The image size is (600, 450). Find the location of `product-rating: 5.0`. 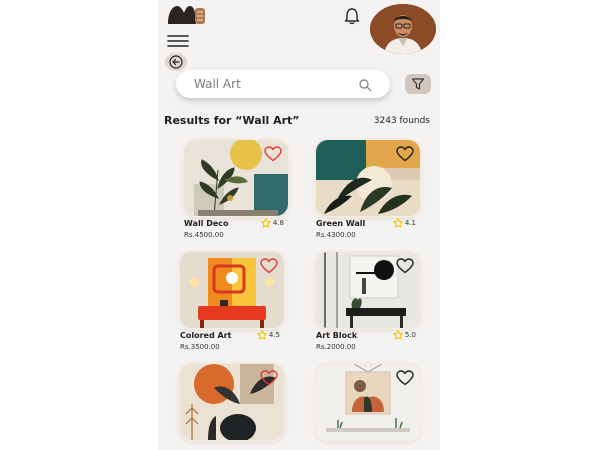

product-rating: 5.0 is located at coordinates (404, 335).